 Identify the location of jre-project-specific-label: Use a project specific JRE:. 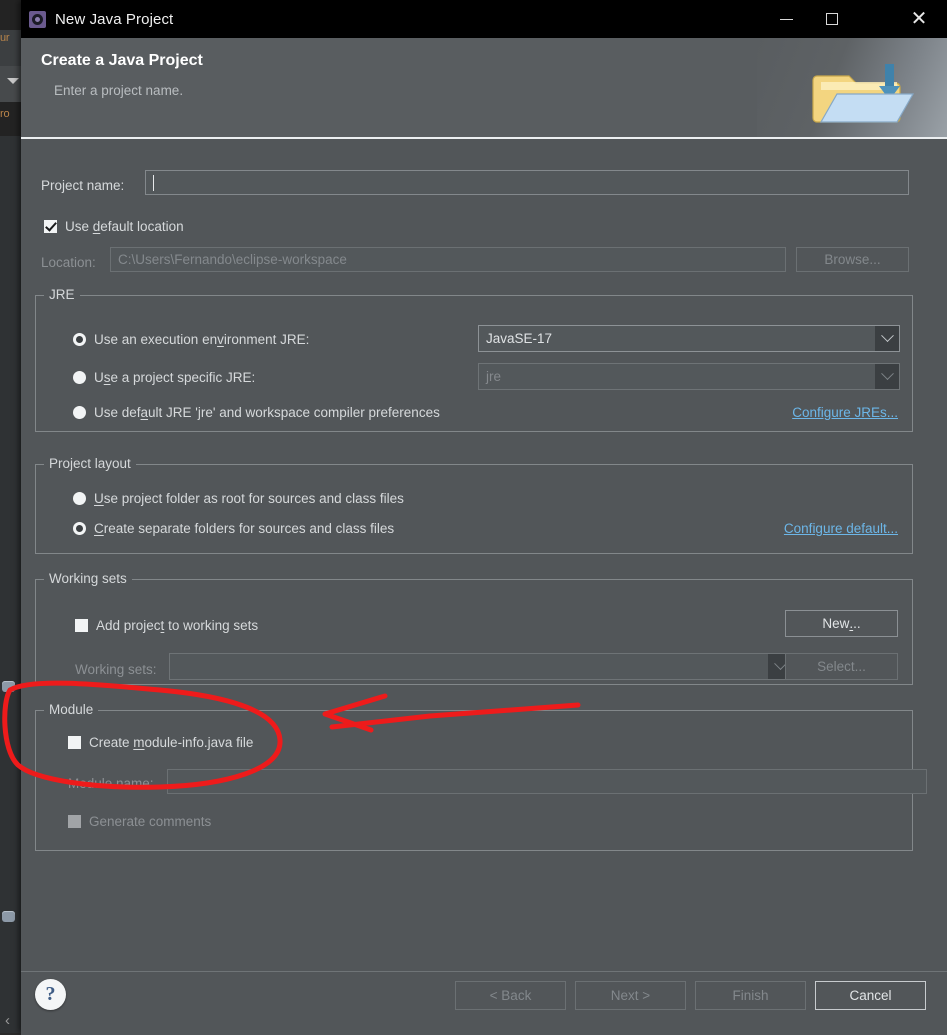
(175, 377).